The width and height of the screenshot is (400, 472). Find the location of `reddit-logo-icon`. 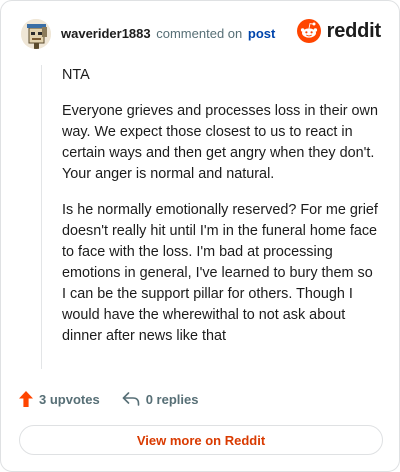

reddit-logo-icon is located at coordinates (308, 31).